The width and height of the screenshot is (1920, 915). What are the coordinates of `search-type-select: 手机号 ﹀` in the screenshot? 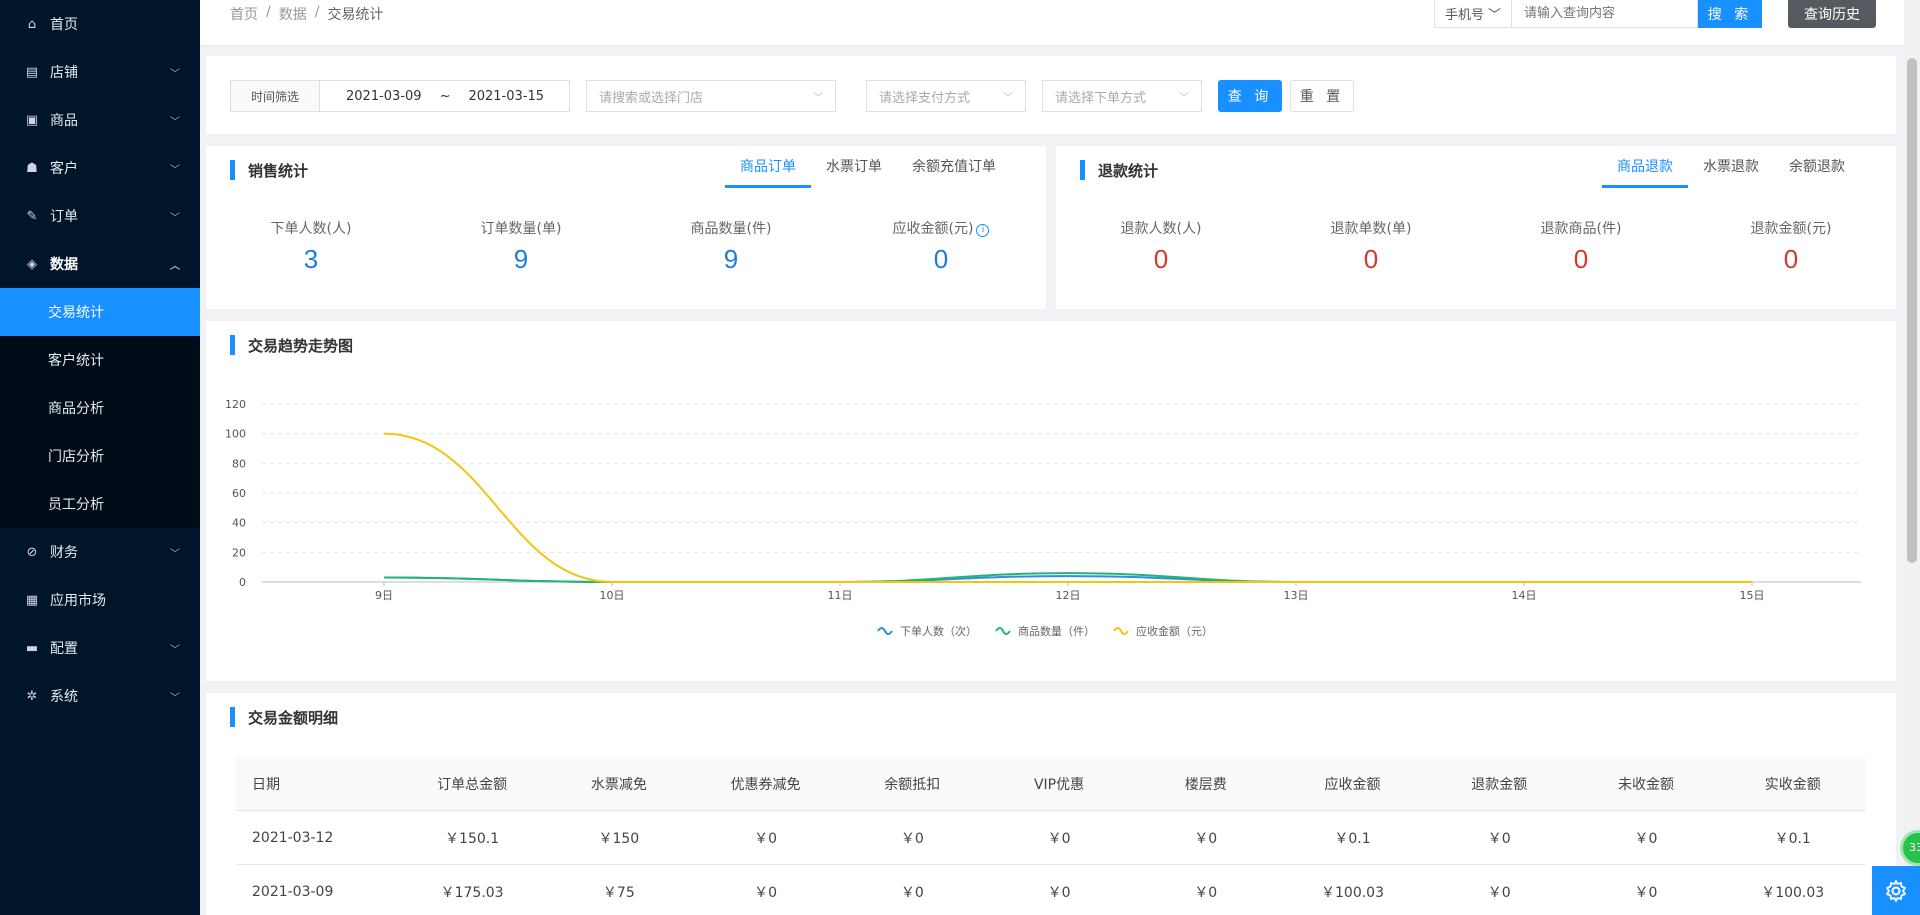 It's located at (1473, 14).